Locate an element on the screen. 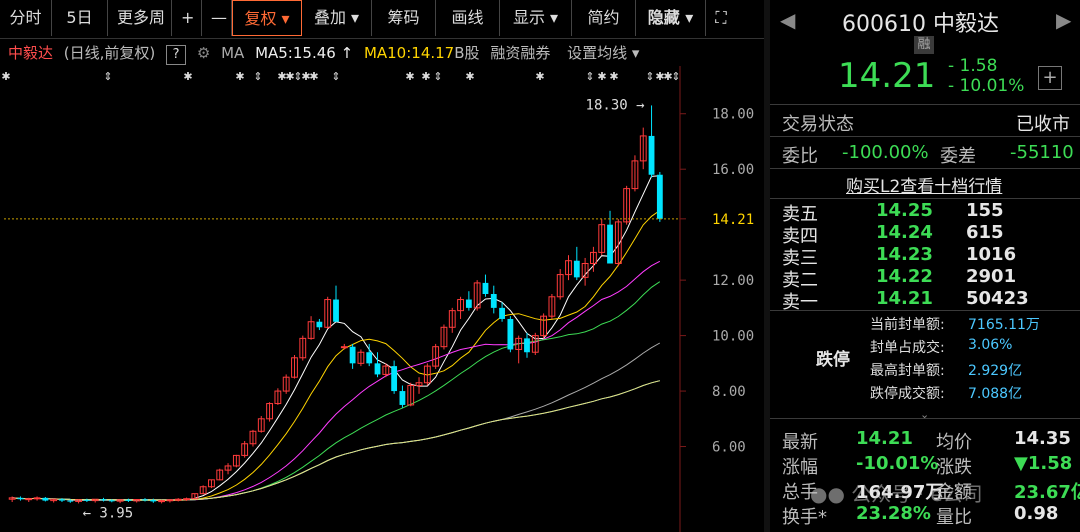 The height and width of the screenshot is (532, 1080). limit-info-value: 7.088亿 is located at coordinates (995, 394).